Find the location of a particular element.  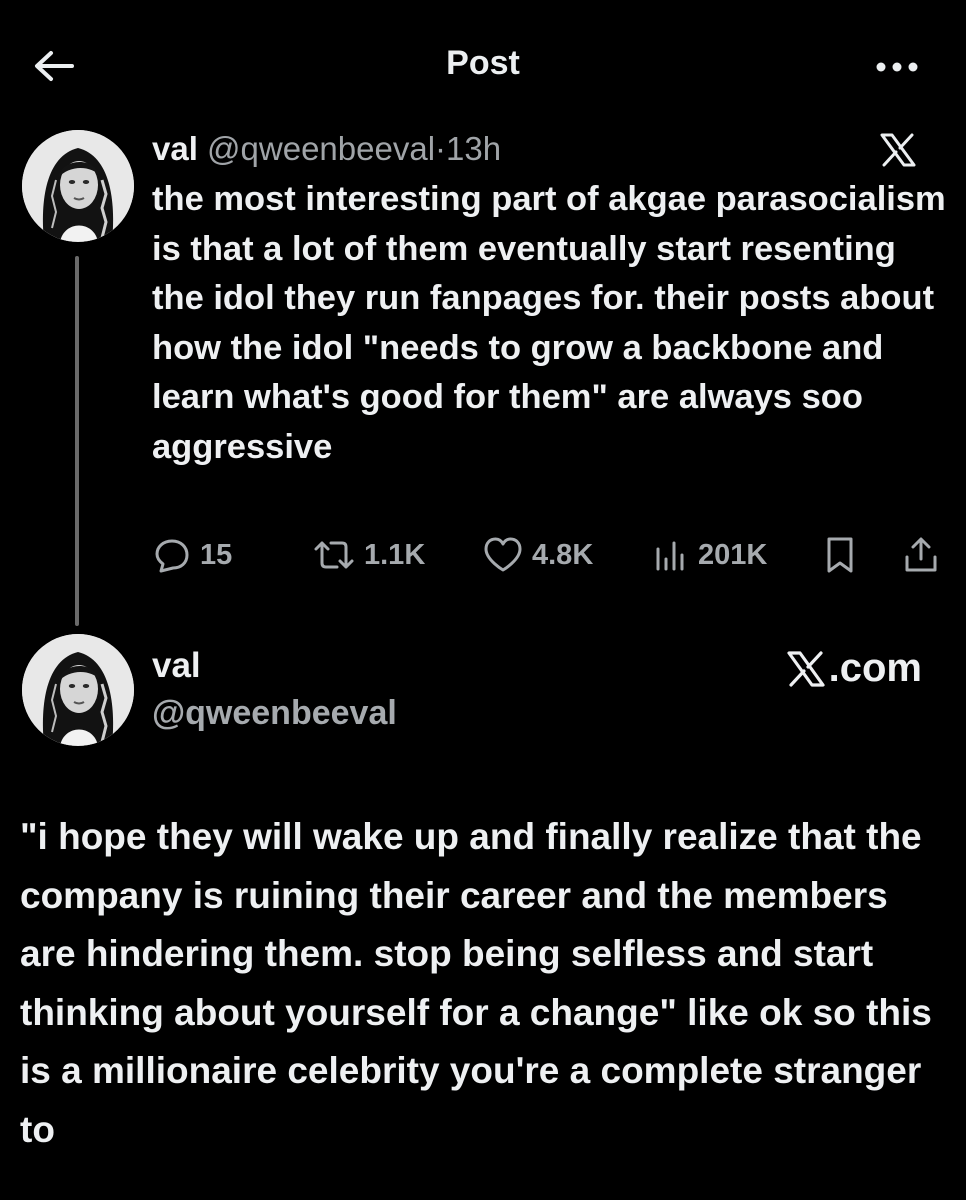

tweet-action-bar: 15 1.1K 4.8K 201K is located at coordinates (547, 555).